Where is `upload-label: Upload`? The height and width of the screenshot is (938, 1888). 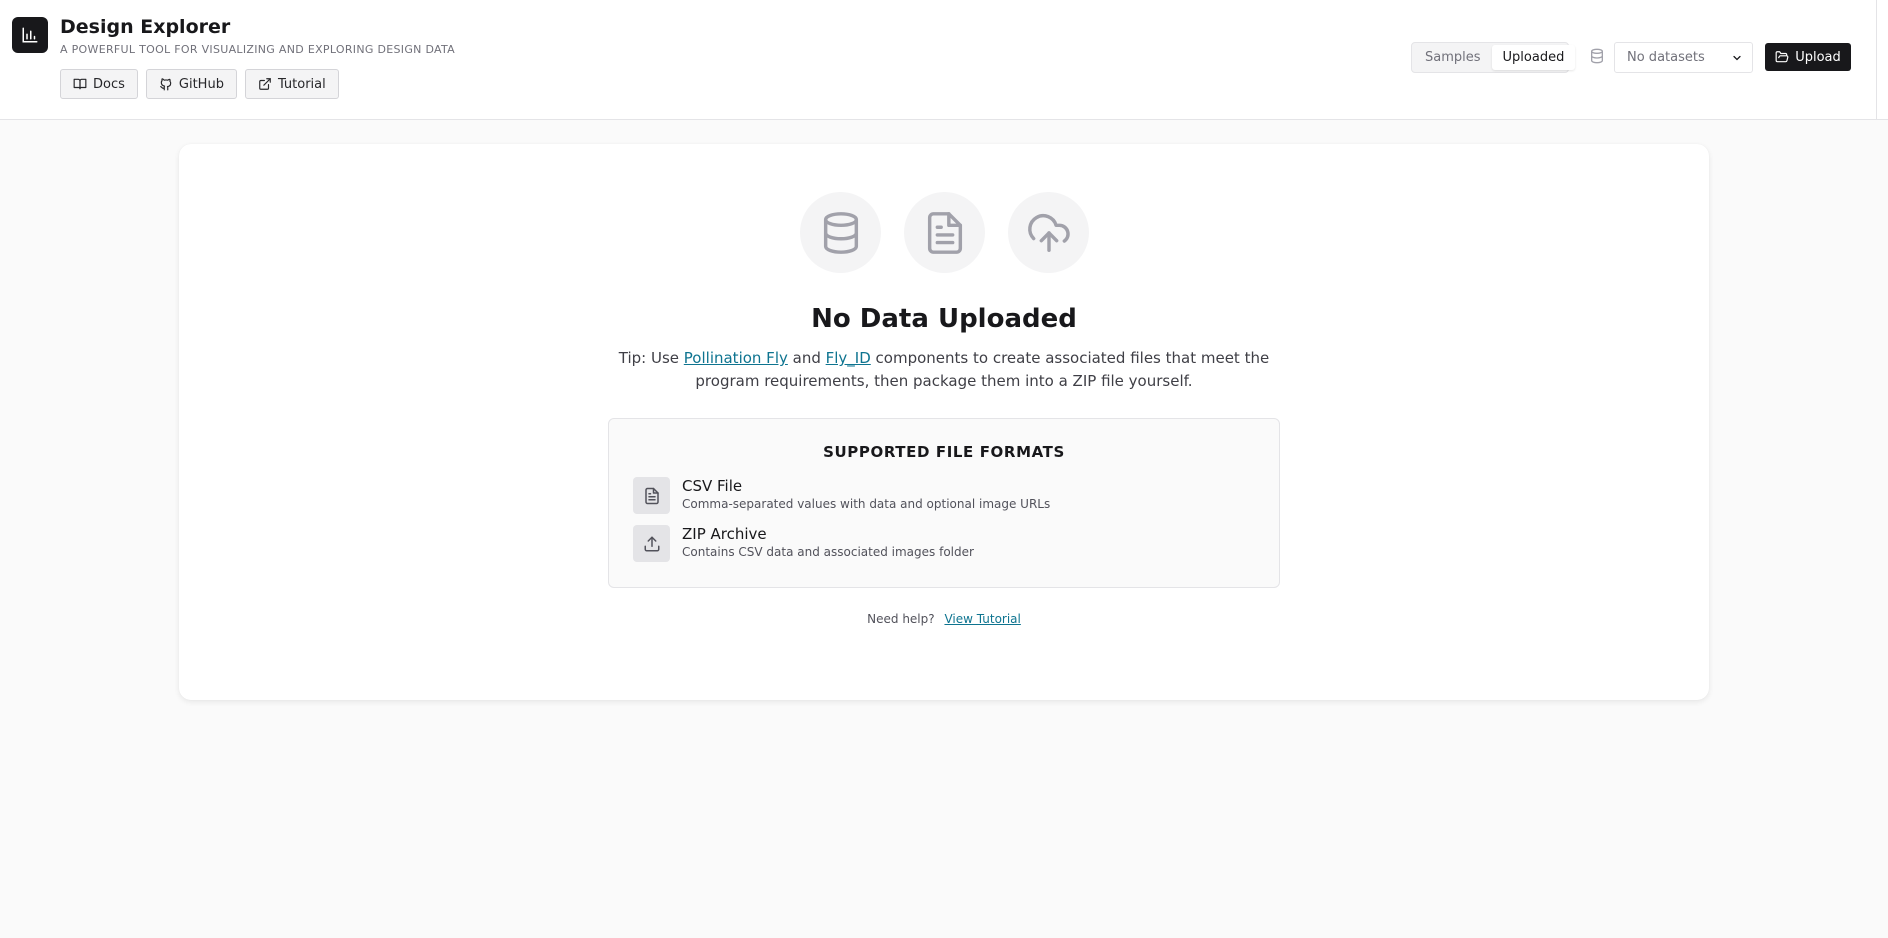
upload-label: Upload is located at coordinates (1818, 57).